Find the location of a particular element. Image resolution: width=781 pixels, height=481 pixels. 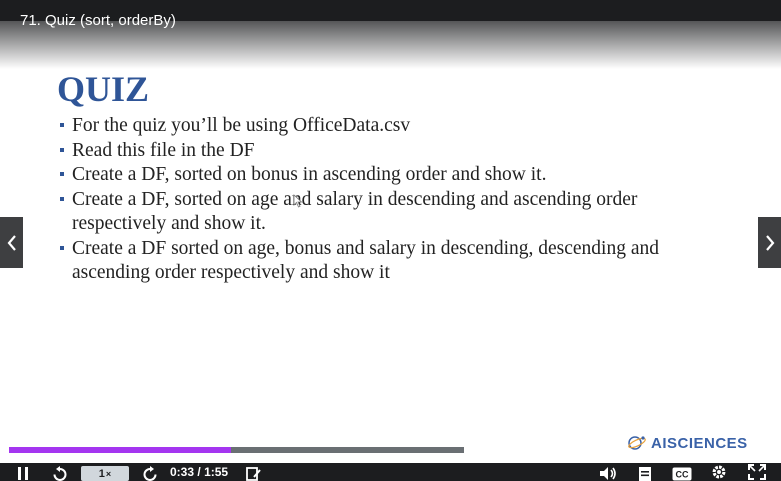

volume-button is located at coordinates (608, 473).